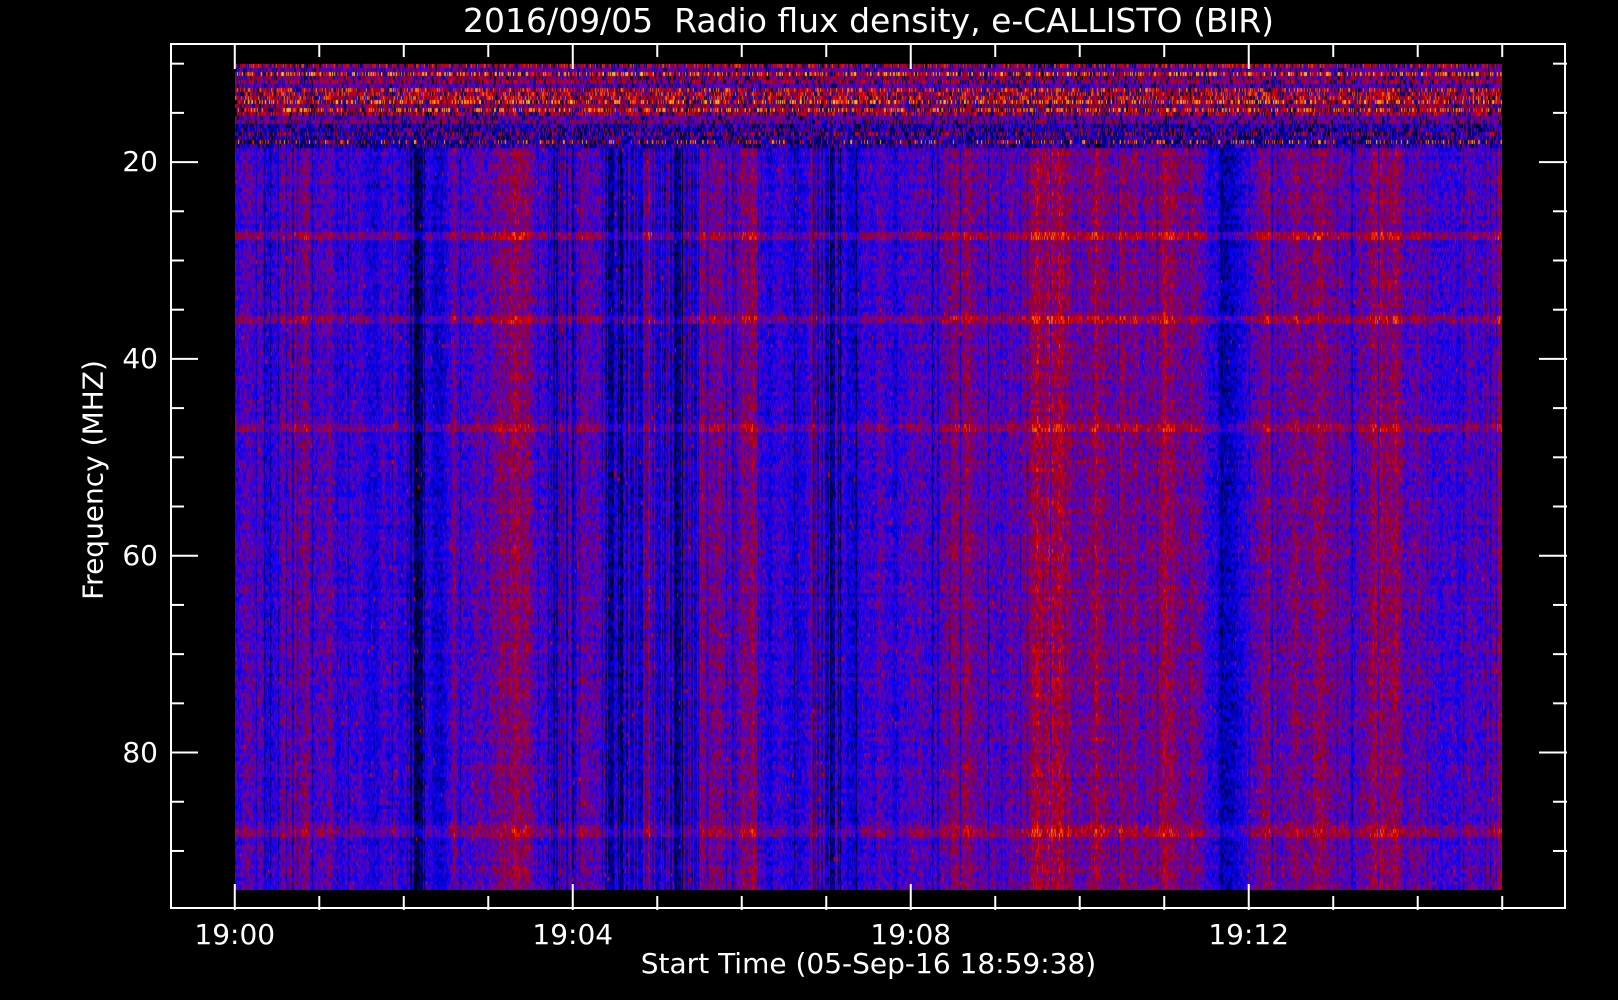  What do you see at coordinates (140, 162) in the screenshot?
I see `y-tick-label: 20` at bounding box center [140, 162].